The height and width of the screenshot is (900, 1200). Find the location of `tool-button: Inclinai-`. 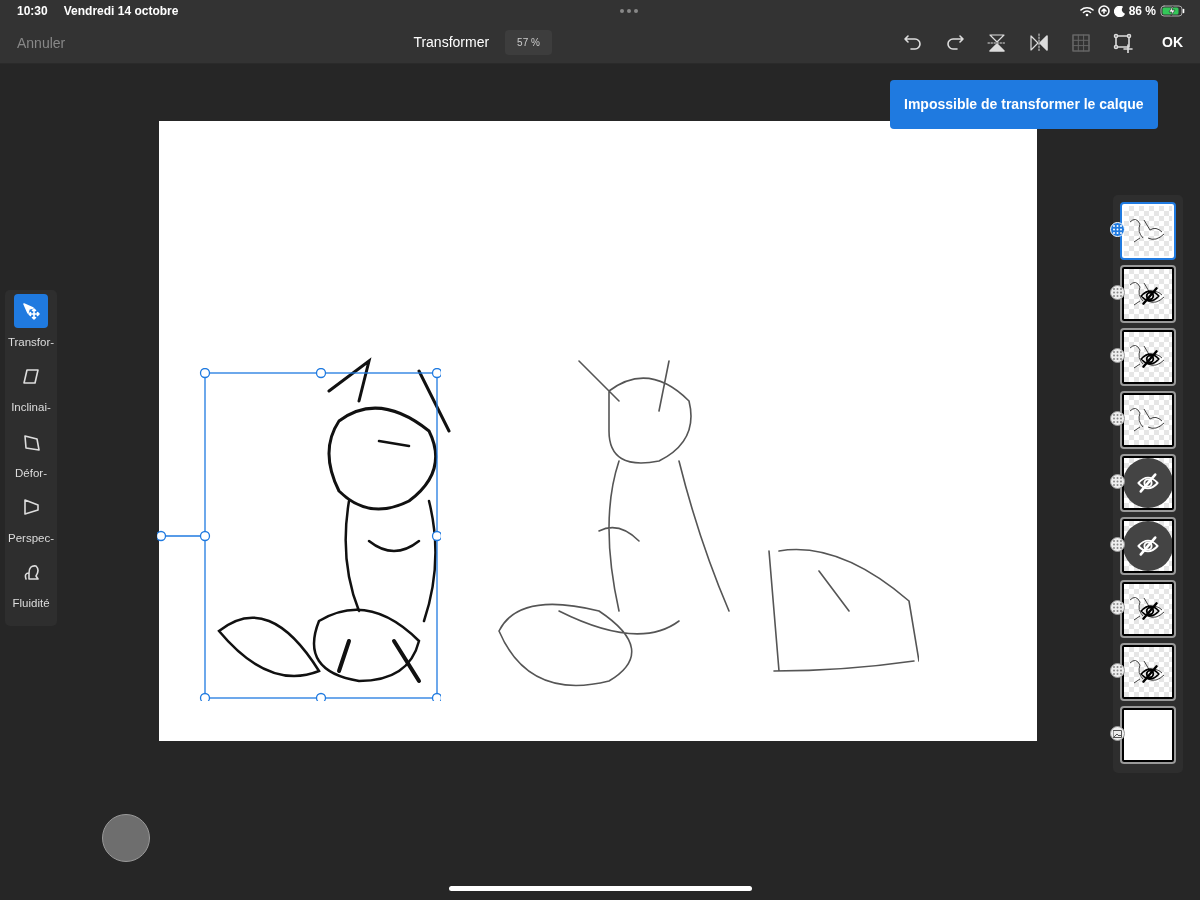

tool-button: Inclinai- is located at coordinates (31, 388).